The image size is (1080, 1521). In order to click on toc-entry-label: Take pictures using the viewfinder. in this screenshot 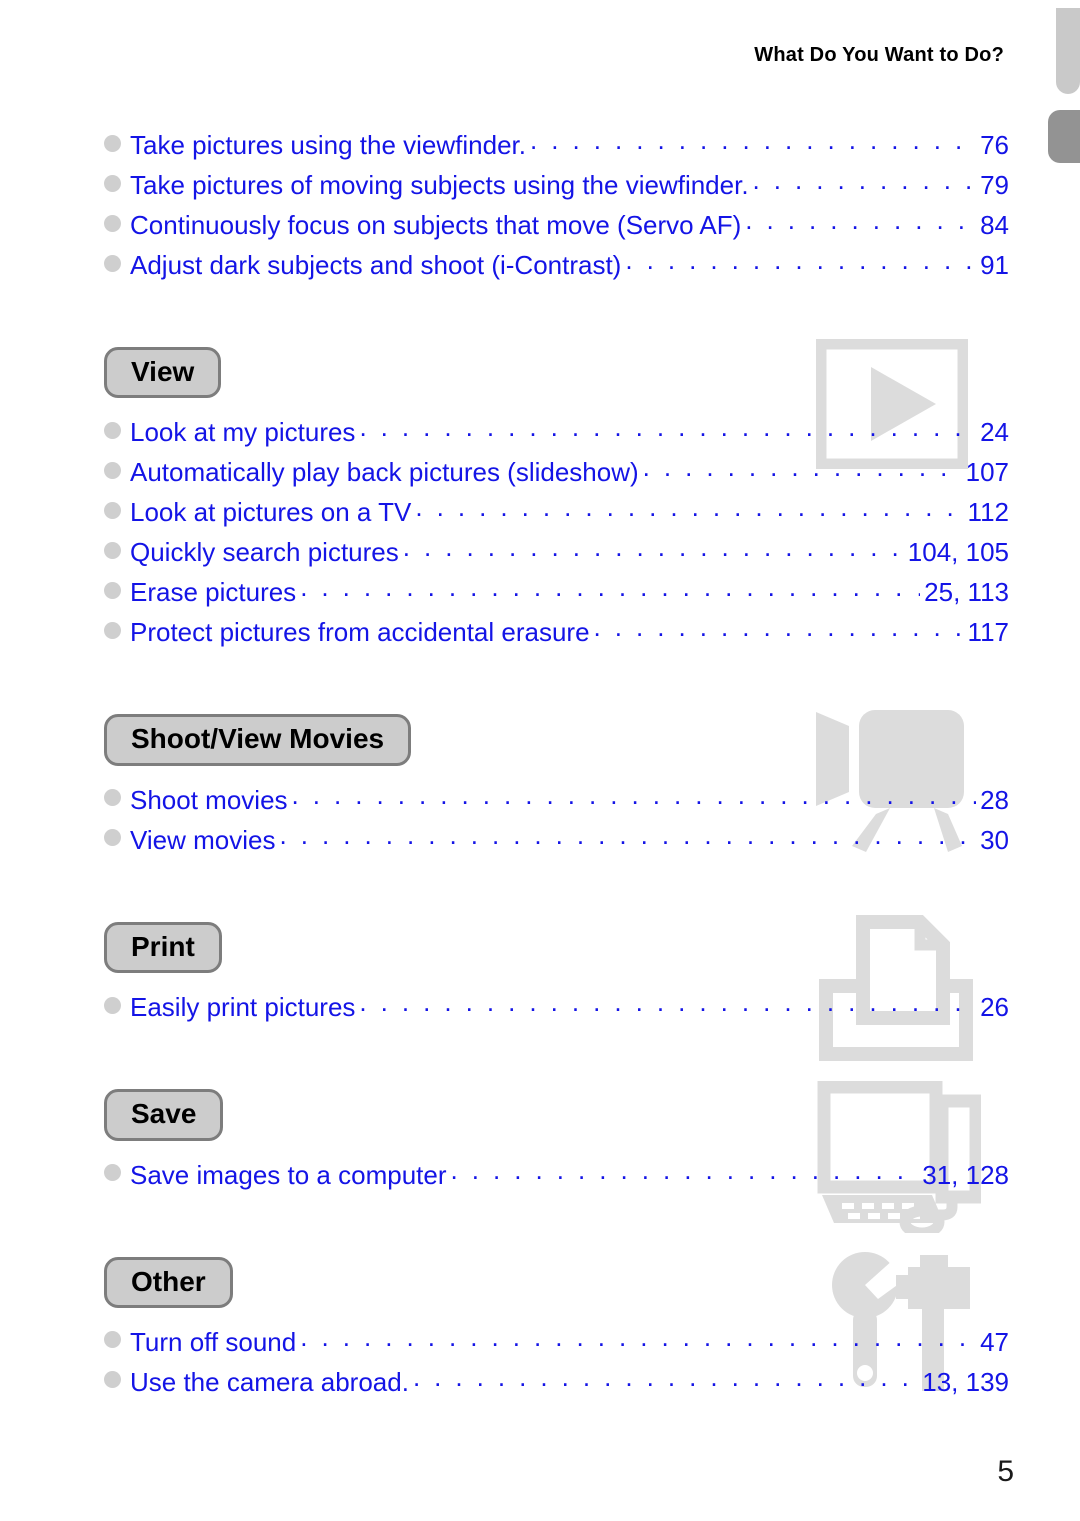, I will do `click(328, 145)`.